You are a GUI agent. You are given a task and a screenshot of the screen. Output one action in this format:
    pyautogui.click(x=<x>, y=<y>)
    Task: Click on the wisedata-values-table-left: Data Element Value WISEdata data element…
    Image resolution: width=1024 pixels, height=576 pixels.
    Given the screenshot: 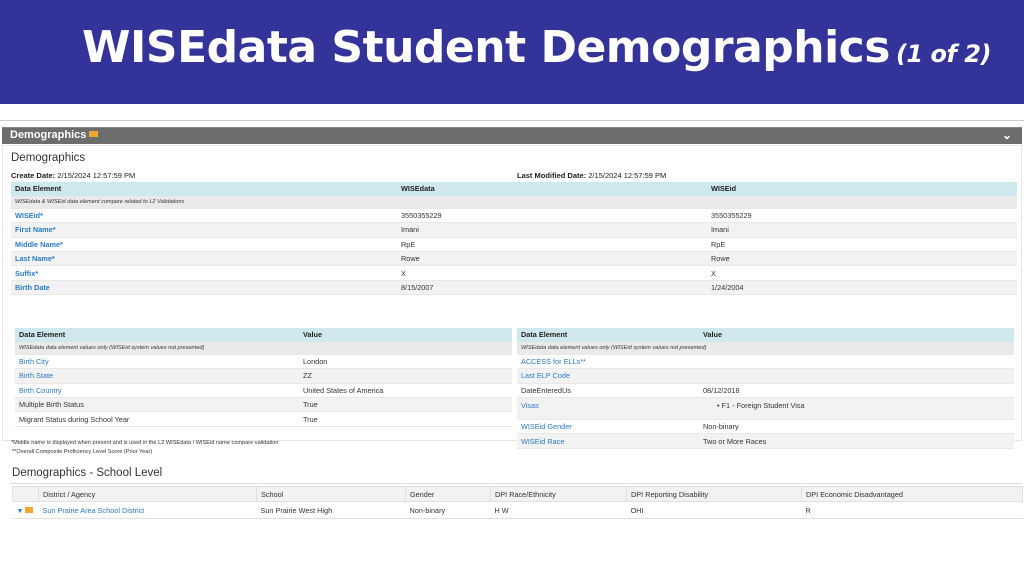 What is the action you would take?
    pyautogui.click(x=263, y=377)
    